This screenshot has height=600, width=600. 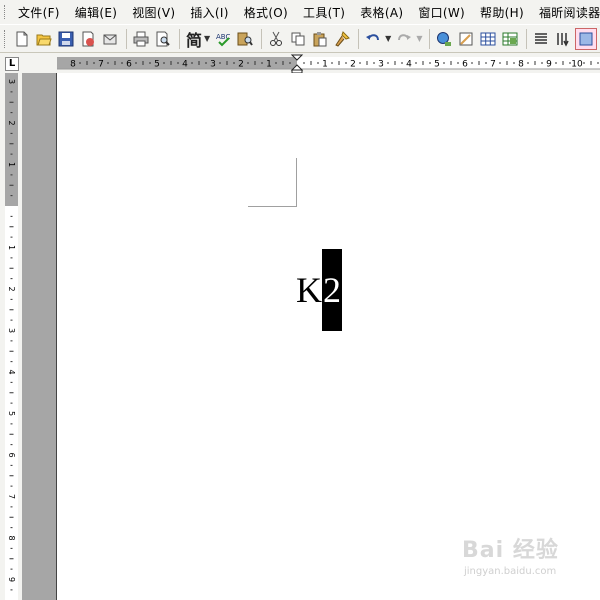 What do you see at coordinates (566, 12) in the screenshot?
I see `menu-foxit-reader: 福昕阅读器` at bounding box center [566, 12].